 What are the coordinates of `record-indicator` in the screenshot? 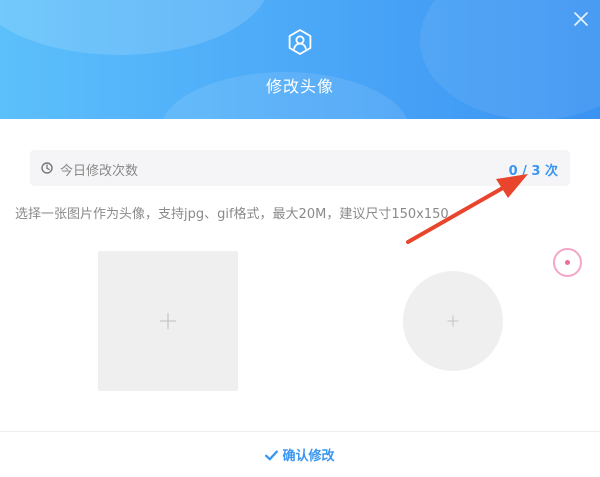 It's located at (567, 262).